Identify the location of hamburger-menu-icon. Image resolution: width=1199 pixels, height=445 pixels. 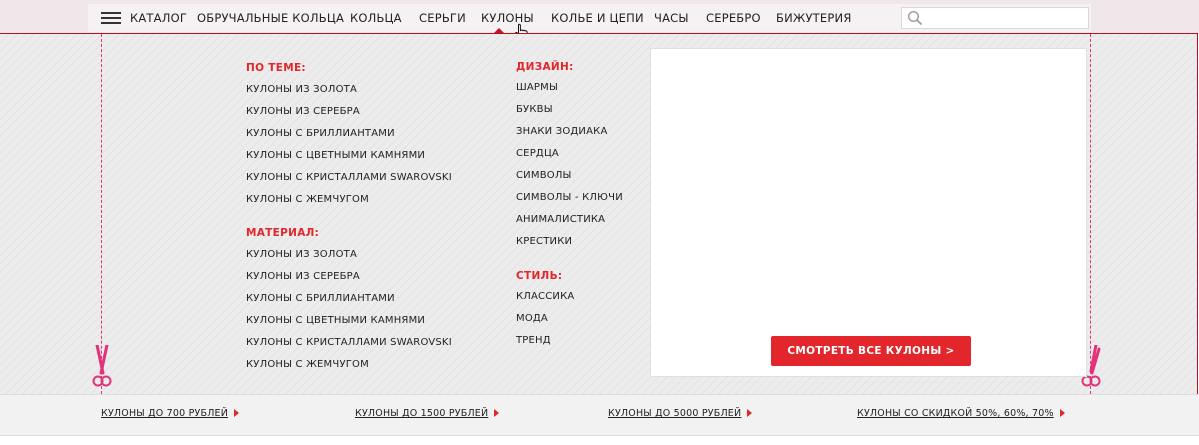
(111, 18).